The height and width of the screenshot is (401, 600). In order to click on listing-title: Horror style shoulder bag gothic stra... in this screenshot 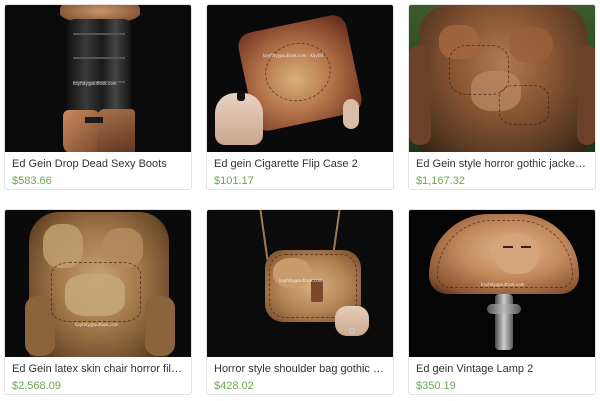, I will do `click(300, 369)`.